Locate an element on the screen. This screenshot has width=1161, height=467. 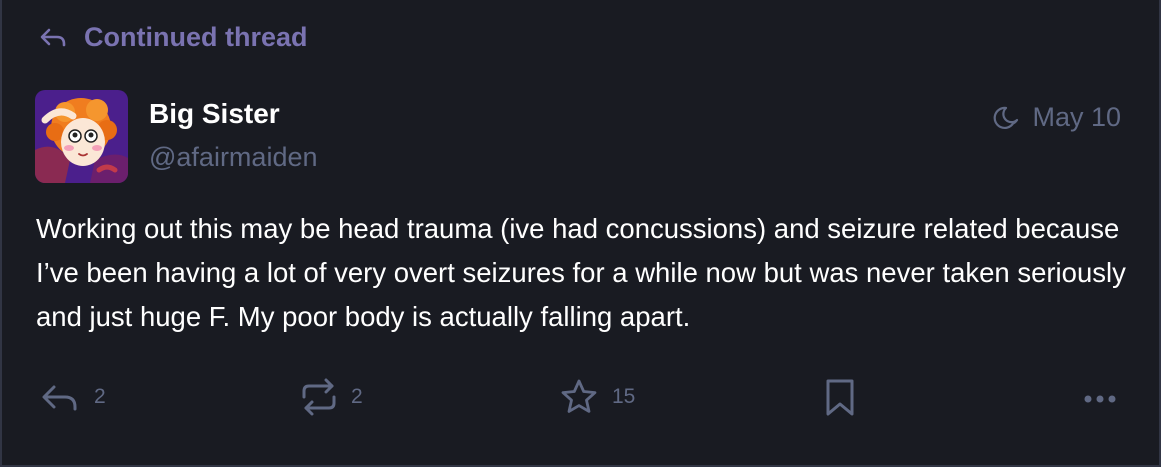
bookmark-icon is located at coordinates (840, 397).